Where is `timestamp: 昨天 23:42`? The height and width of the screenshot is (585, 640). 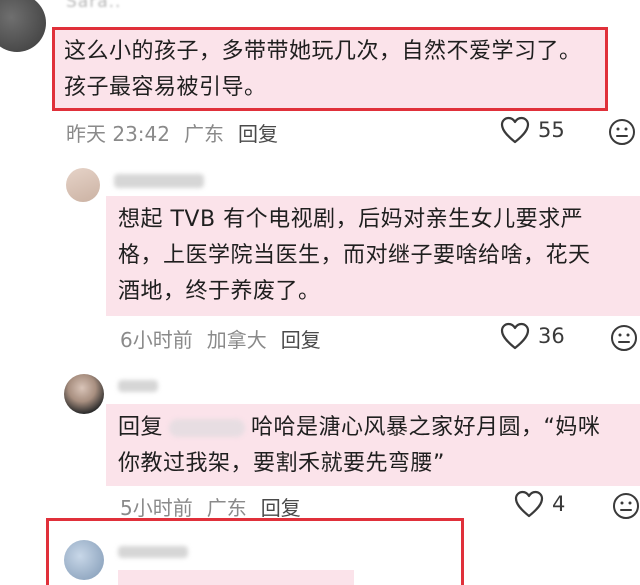 timestamp: 昨天 23:42 is located at coordinates (118, 134).